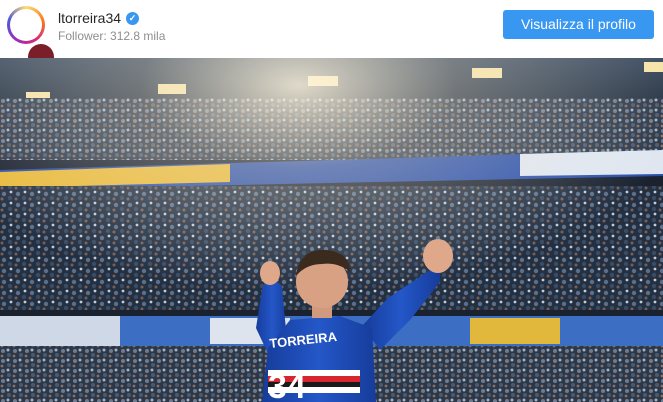 The image size is (663, 402). What do you see at coordinates (438, 256) in the screenshot?
I see `player-right-fist` at bounding box center [438, 256].